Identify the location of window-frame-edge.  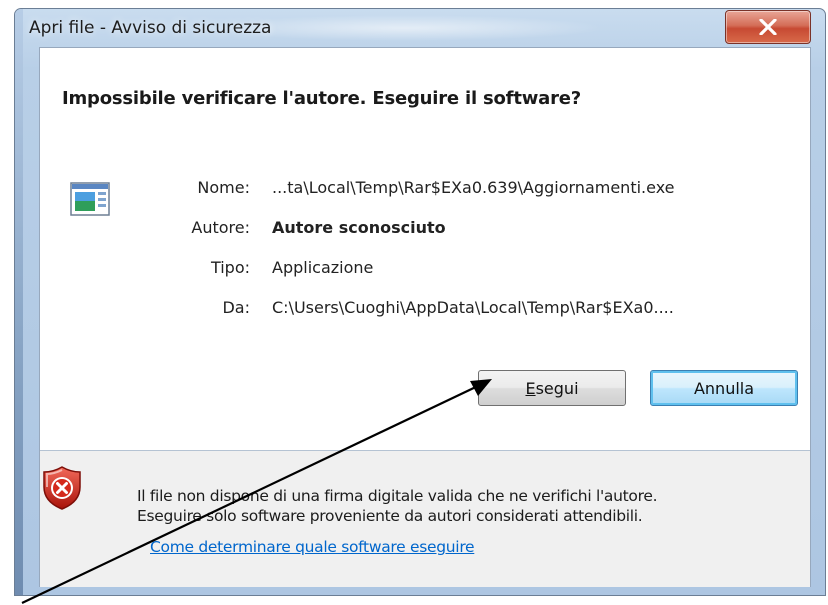
(19, 302).